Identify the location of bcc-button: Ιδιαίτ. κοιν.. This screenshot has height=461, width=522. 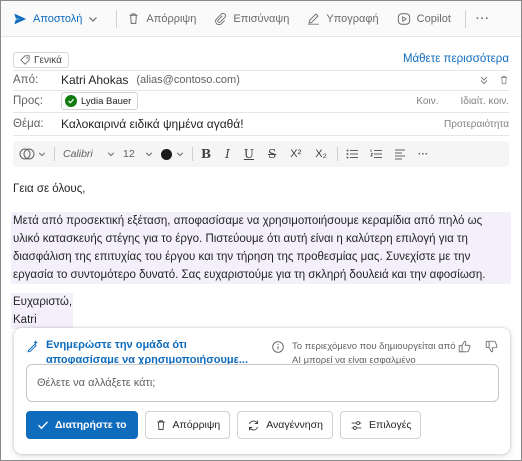
(484, 101).